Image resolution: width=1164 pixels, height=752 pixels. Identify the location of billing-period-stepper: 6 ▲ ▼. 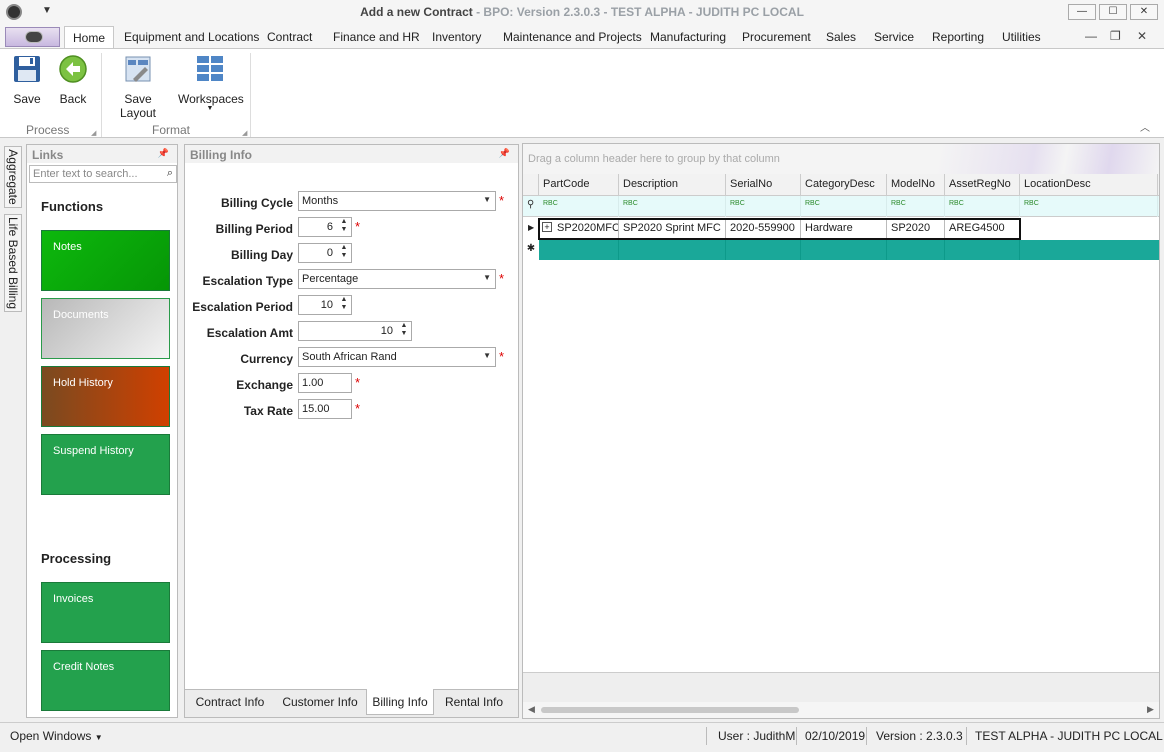
(325, 227).